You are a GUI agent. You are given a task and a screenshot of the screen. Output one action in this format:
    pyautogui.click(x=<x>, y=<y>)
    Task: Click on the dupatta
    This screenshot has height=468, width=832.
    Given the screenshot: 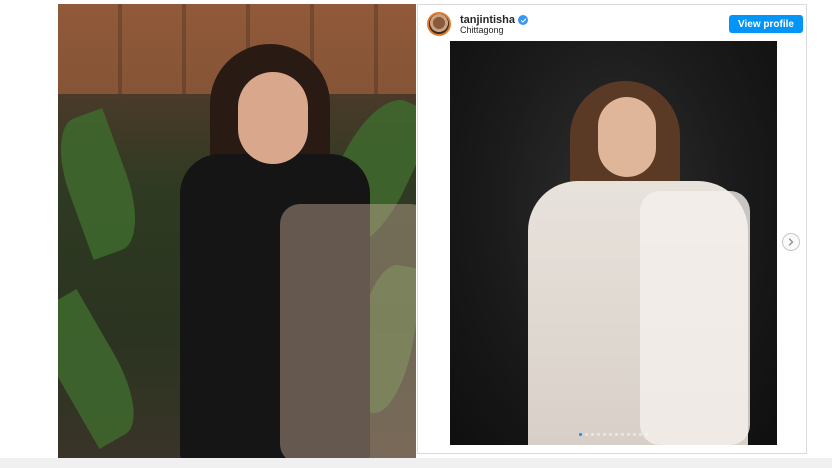 What is the action you would take?
    pyautogui.click(x=348, y=334)
    